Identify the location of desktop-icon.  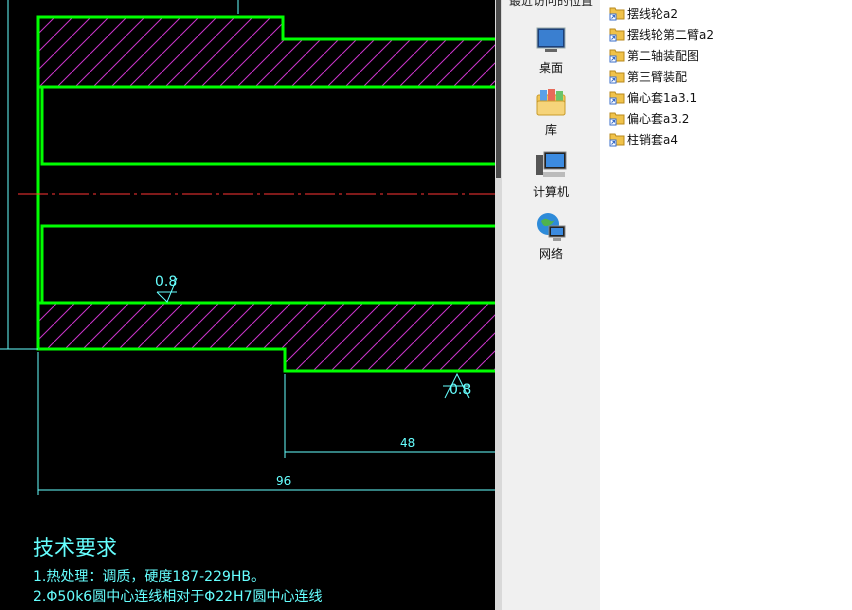
(551, 39).